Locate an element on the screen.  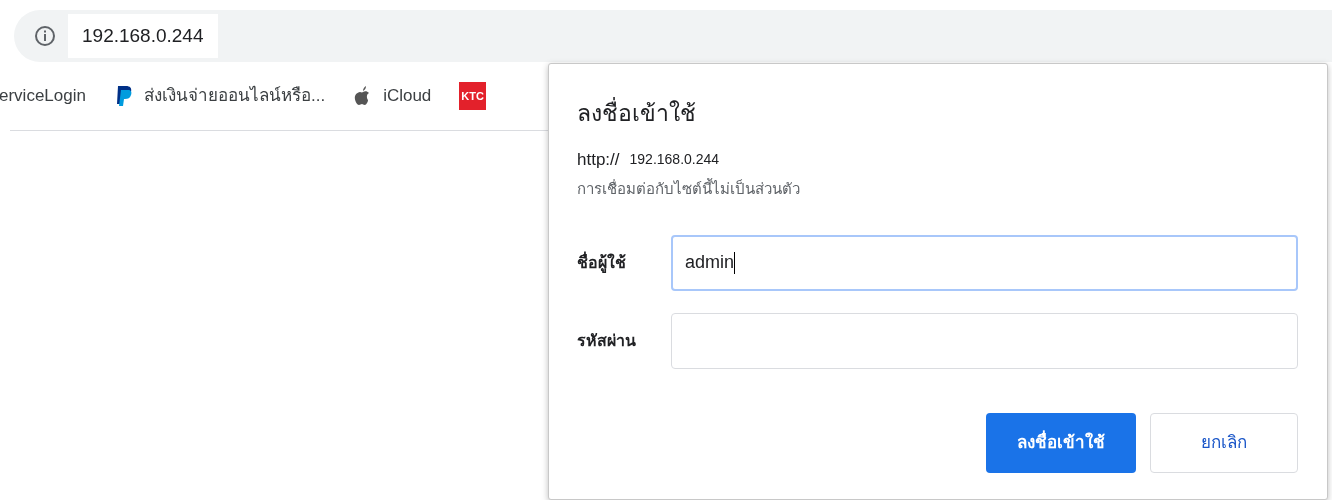
input-field is located at coordinates (984, 340).